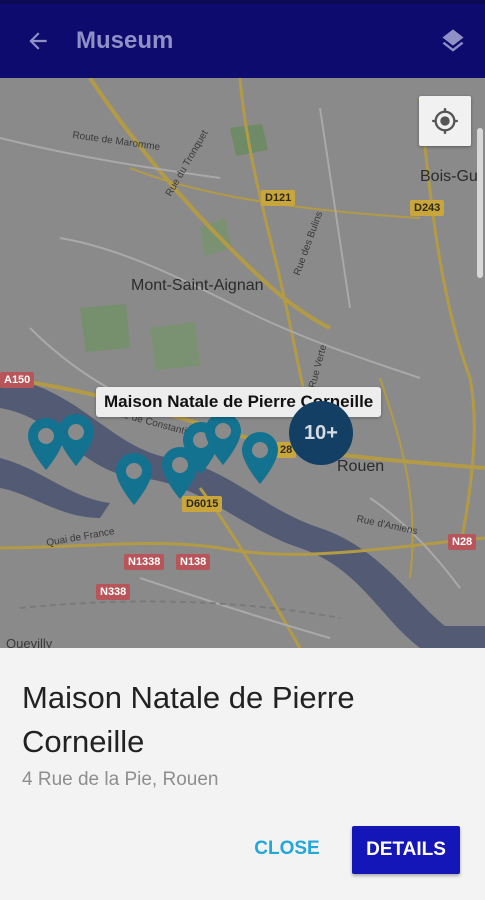 This screenshot has width=485, height=900. I want to click on details-button: DETAILS, so click(406, 850).